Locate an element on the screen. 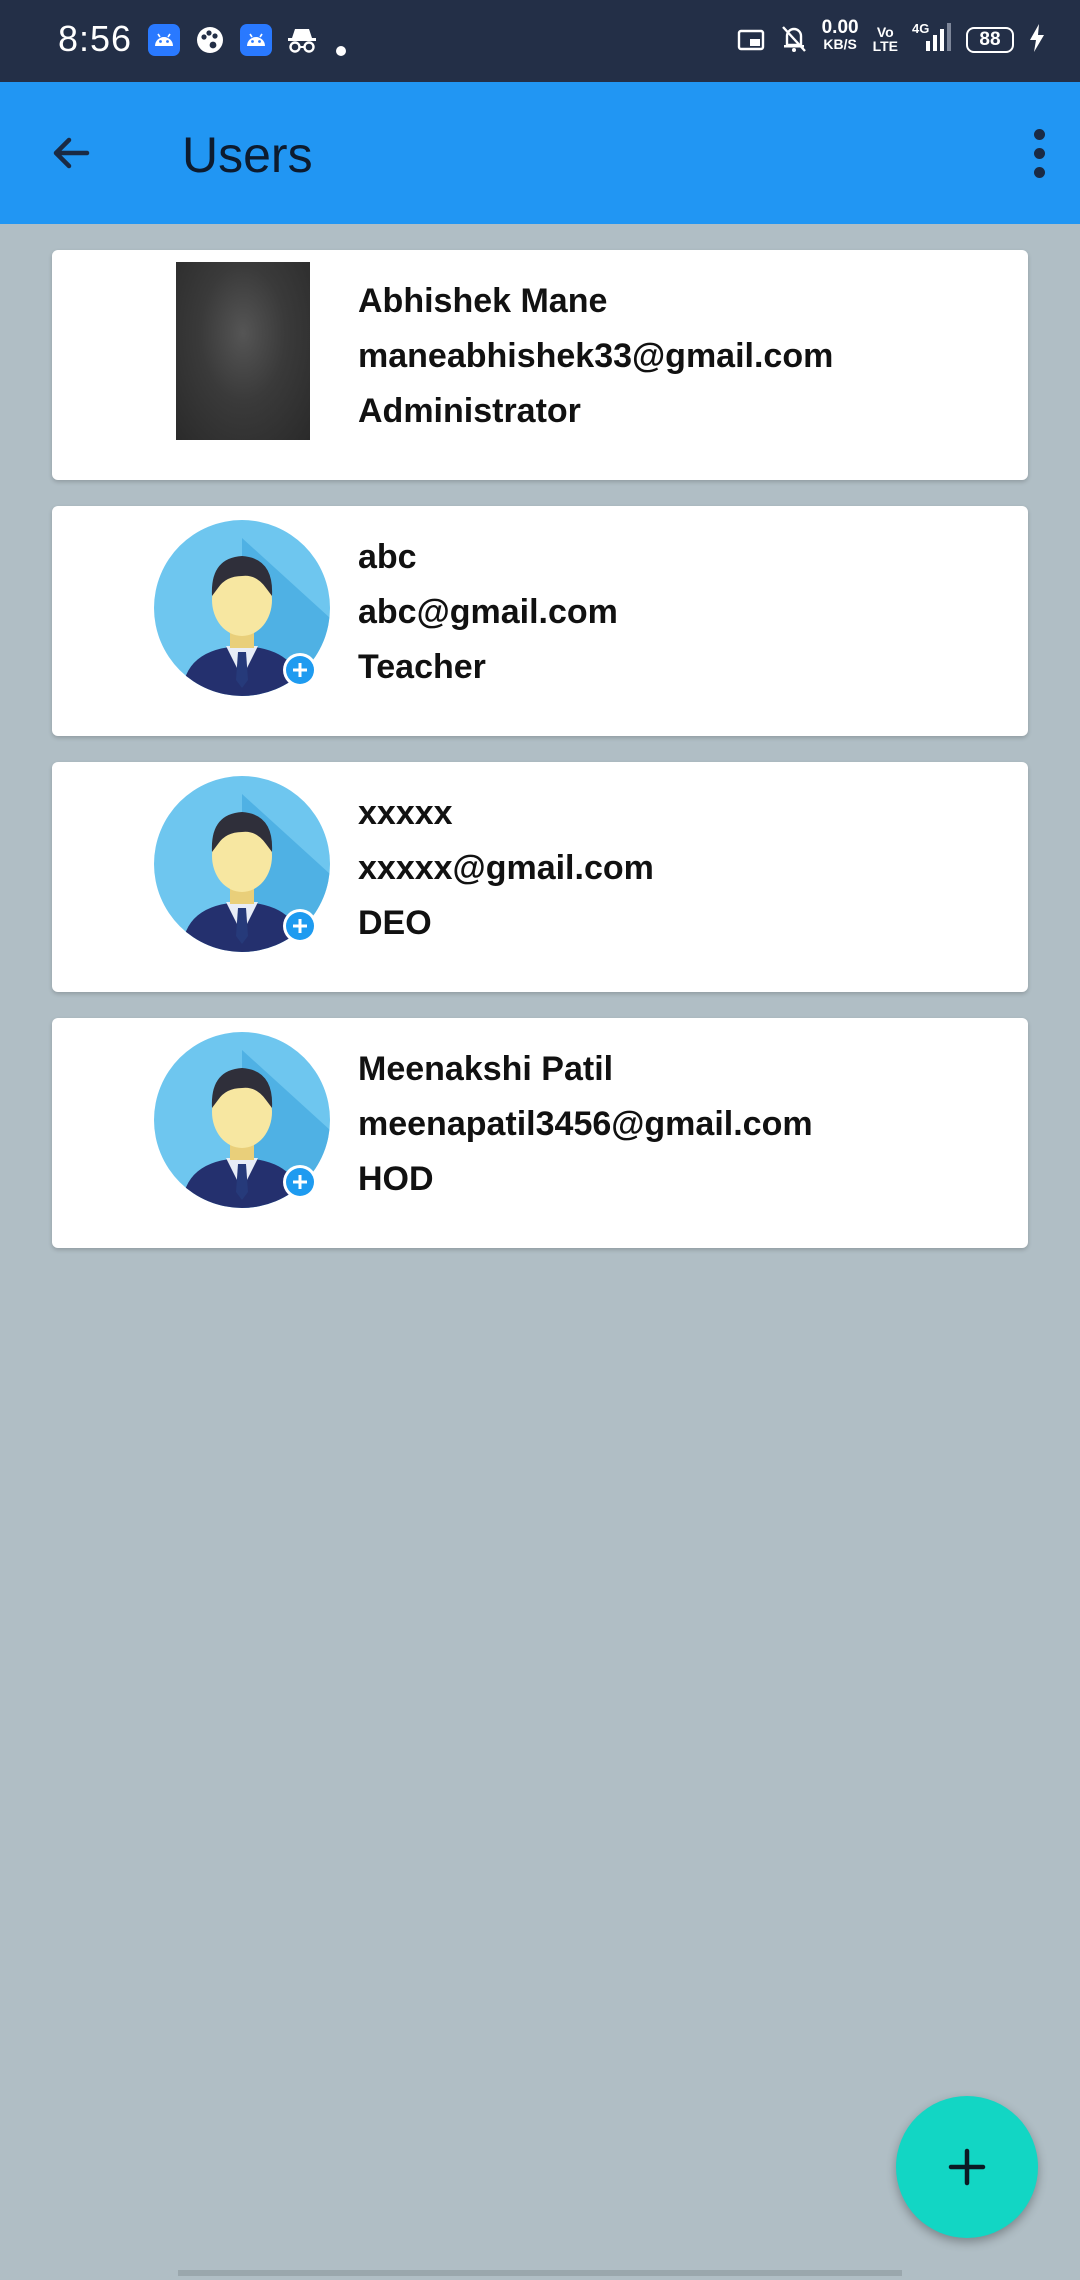  user-card: xxxxx xxxxx@gmail.com DEO is located at coordinates (540, 877).